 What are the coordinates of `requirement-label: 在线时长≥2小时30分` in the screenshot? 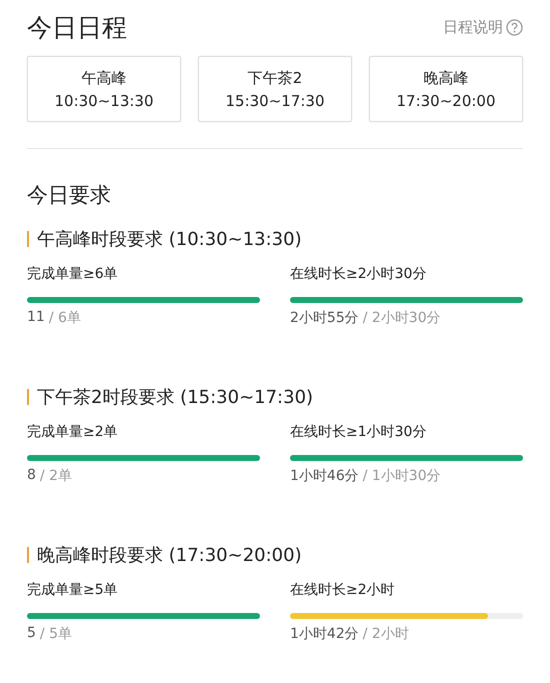 It's located at (359, 274).